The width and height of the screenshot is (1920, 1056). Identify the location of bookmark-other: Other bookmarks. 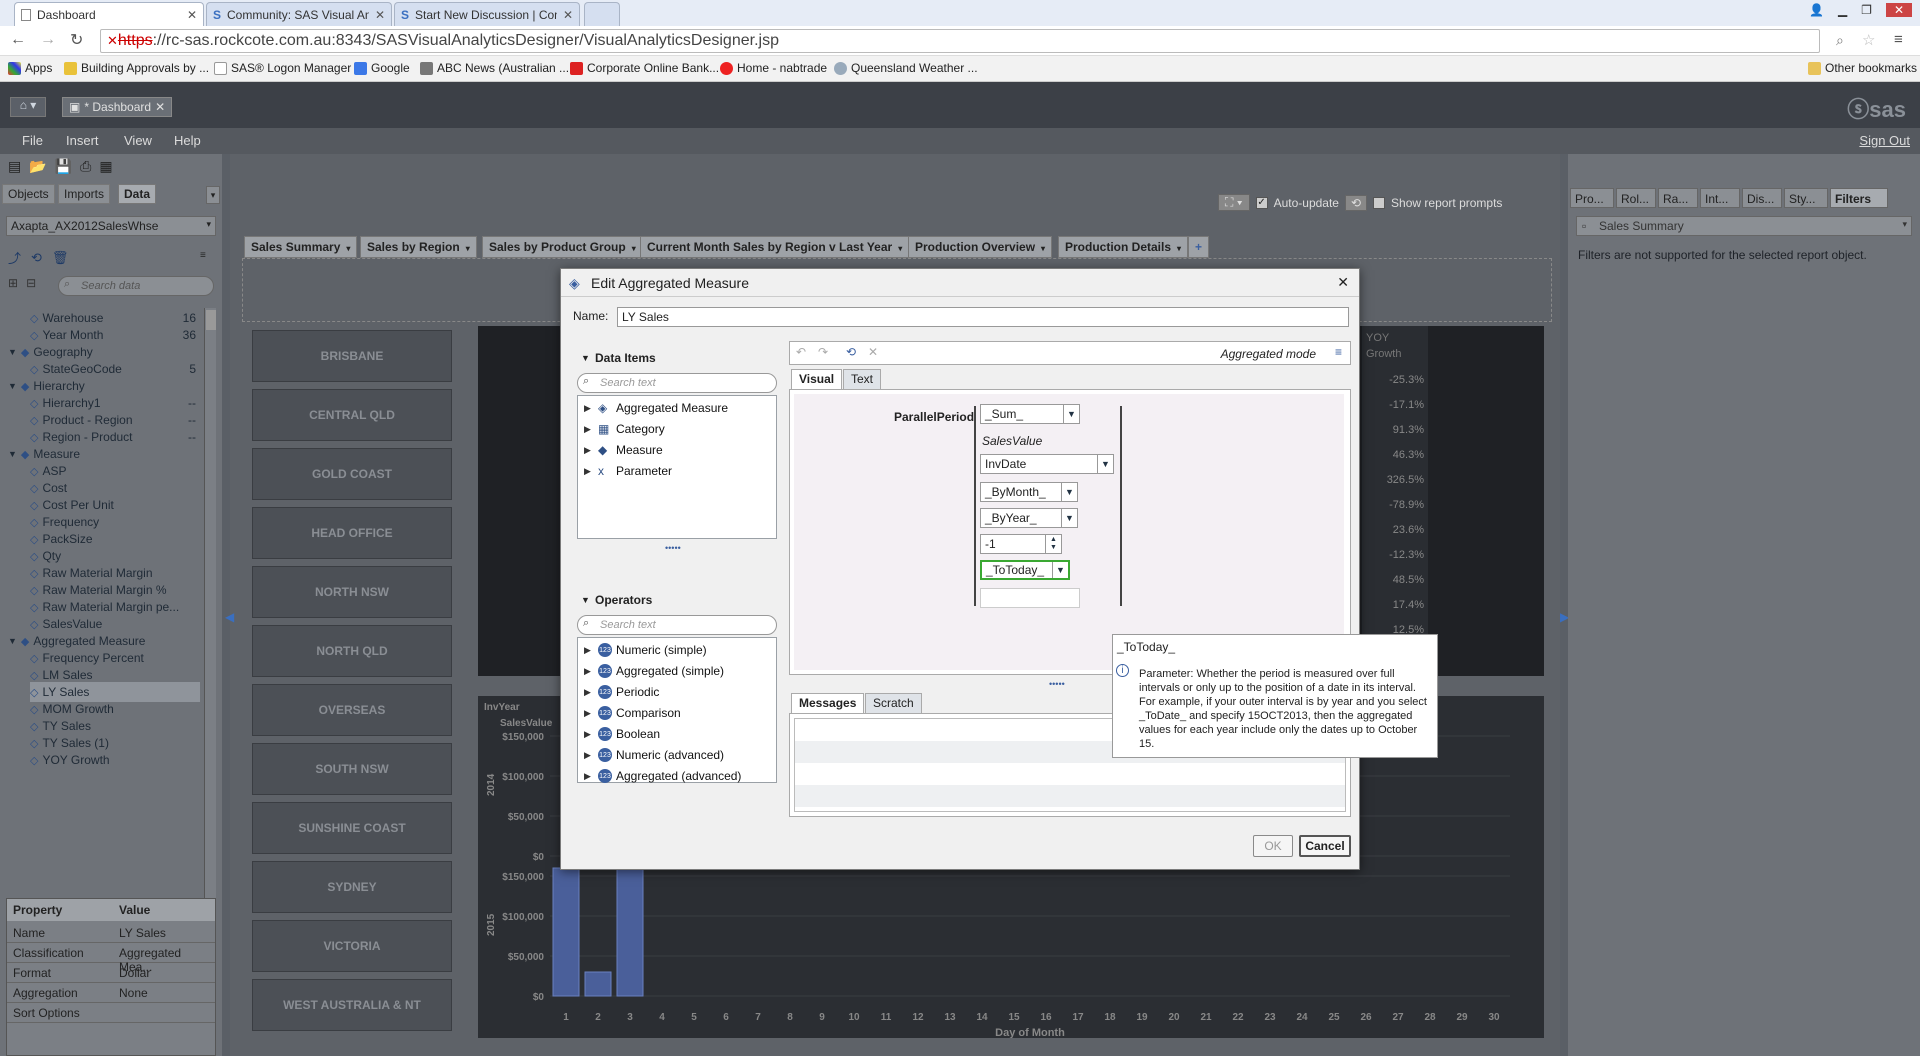
(1862, 68).